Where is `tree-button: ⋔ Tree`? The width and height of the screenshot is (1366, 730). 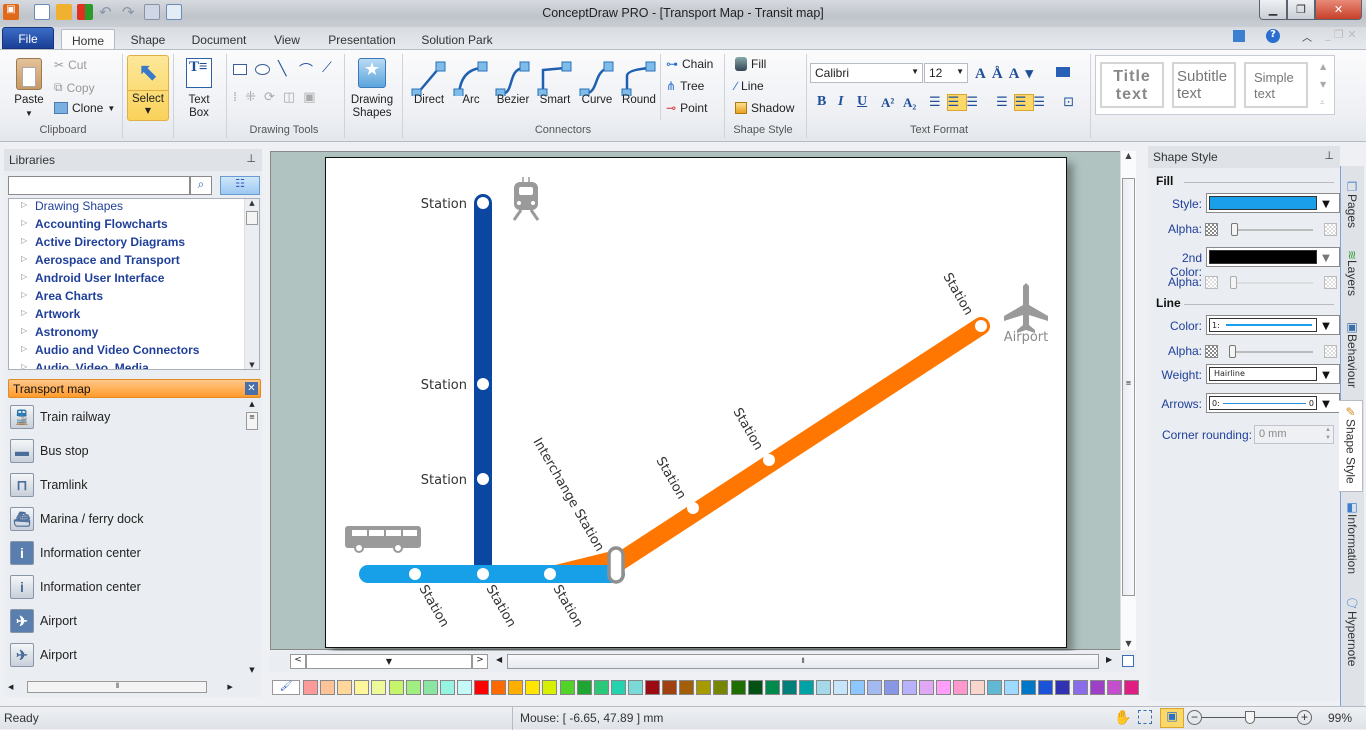
tree-button: ⋔ Tree is located at coordinates (685, 86).